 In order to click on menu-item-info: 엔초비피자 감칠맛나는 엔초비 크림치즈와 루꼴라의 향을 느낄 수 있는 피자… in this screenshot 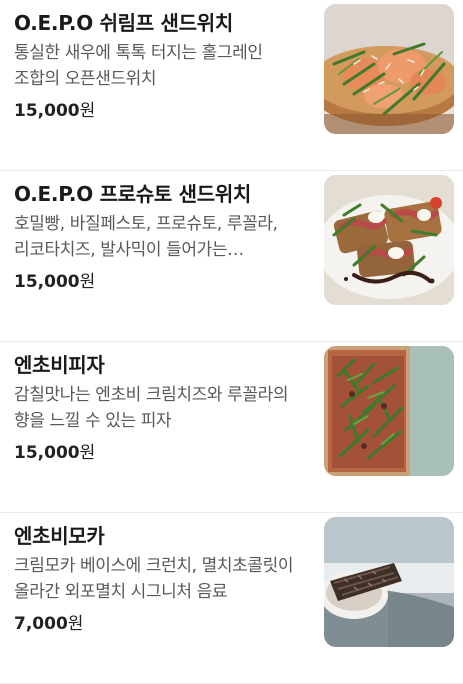, I will do `click(161, 408)`.